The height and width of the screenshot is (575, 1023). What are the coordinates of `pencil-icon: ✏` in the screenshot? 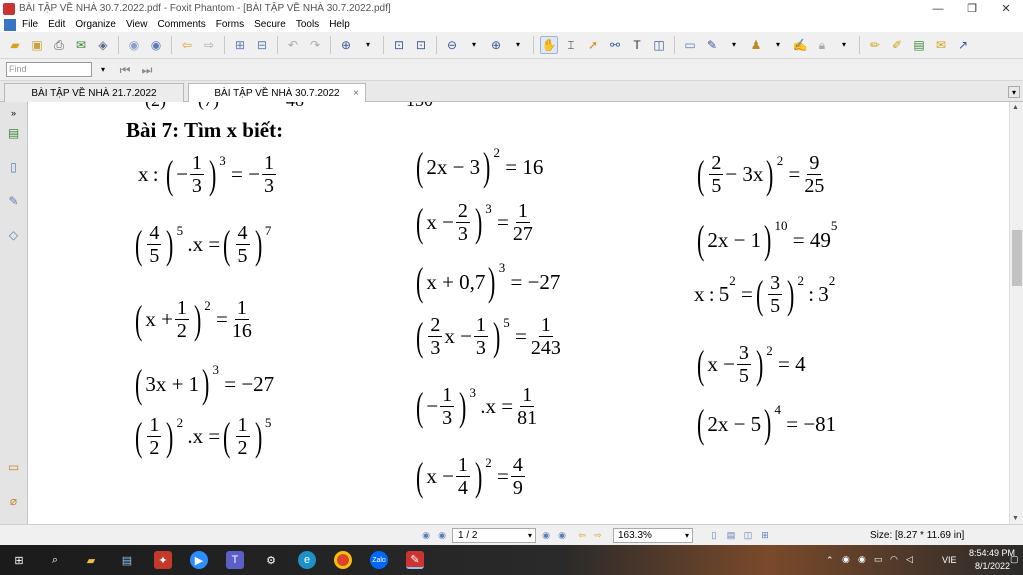 It's located at (875, 45).